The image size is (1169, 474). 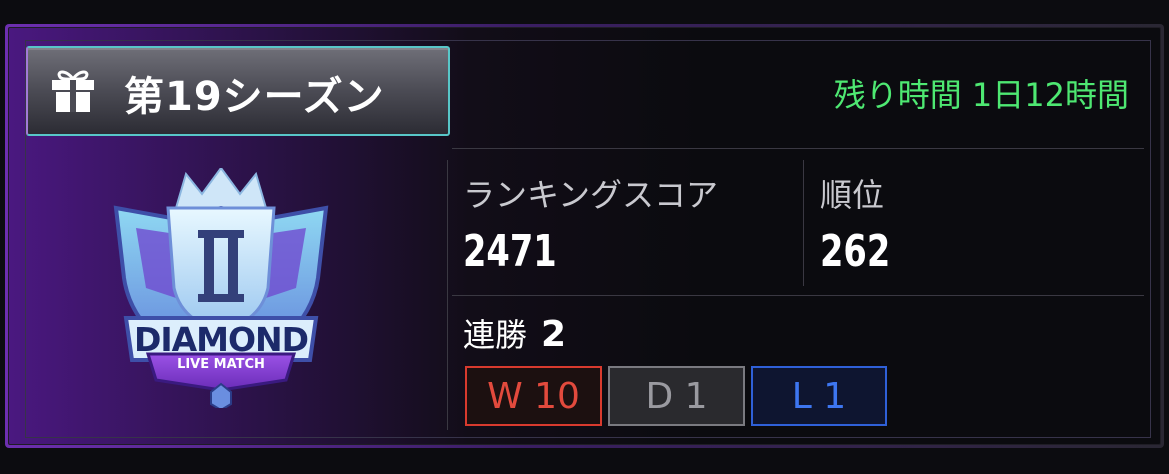 What do you see at coordinates (221, 364) in the screenshot?
I see `rank-mode-label: LIVE MATCH` at bounding box center [221, 364].